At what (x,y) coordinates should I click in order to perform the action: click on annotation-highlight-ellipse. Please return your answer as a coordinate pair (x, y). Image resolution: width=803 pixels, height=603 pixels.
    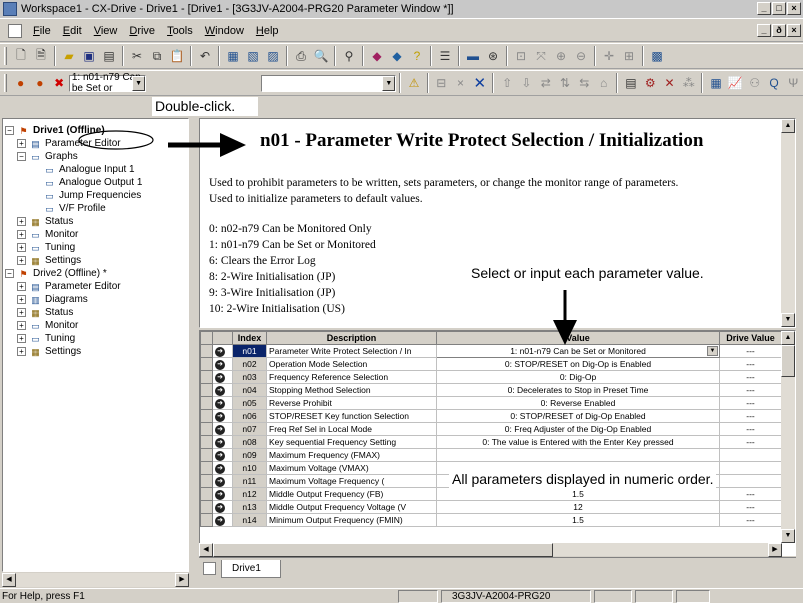
    Looking at the image, I should click on (116, 140).